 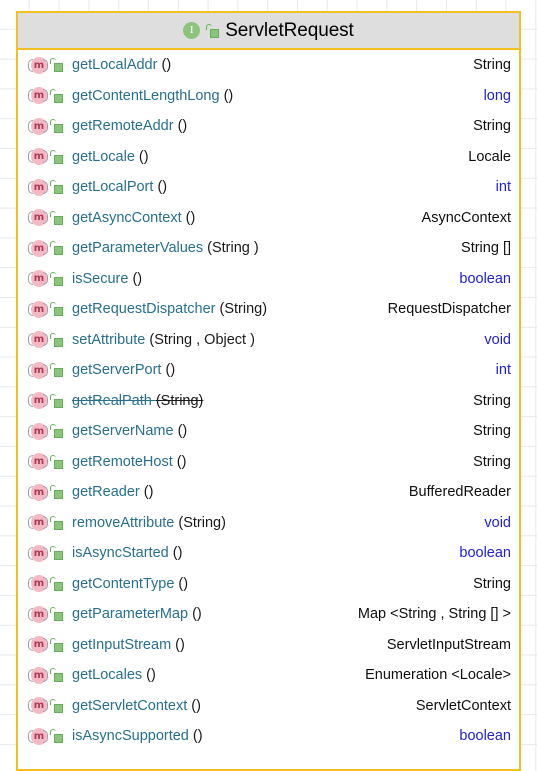 I want to click on member-row: m removeAttribute (String) void, so click(x=268, y=523).